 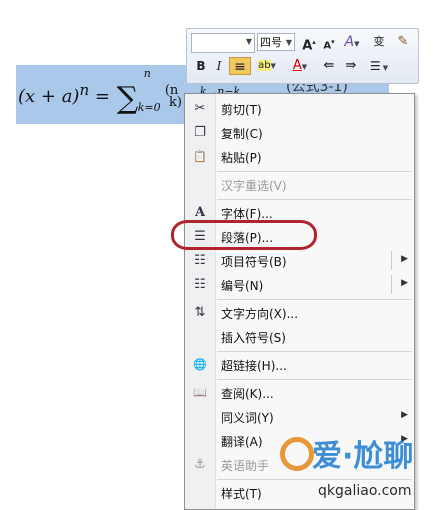 I want to click on menu-item-label: 项目符号(B), so click(x=254, y=262).